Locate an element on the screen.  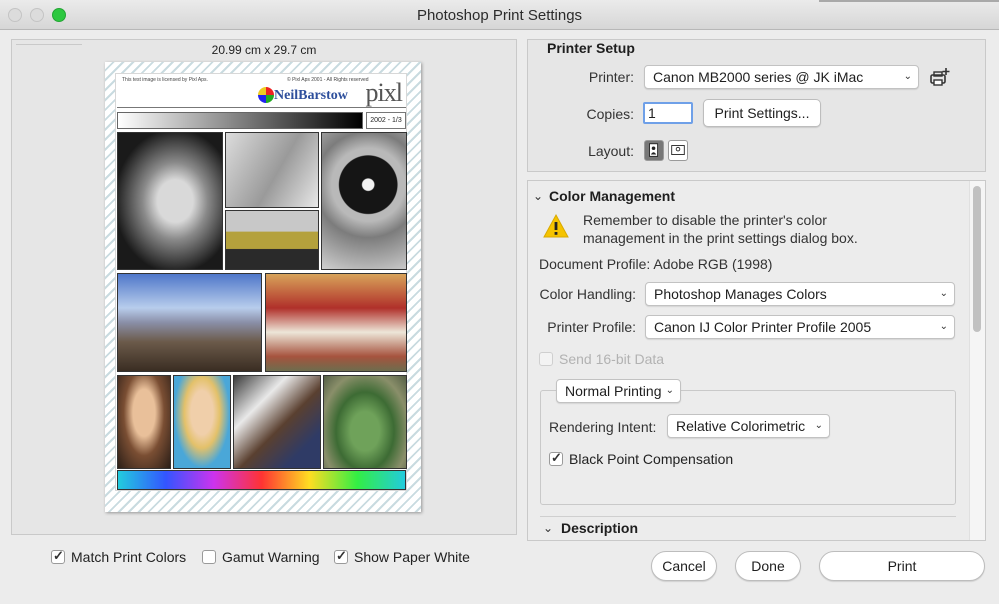
send-16bit-option: Send 16-bit Data is located at coordinates (601, 359).